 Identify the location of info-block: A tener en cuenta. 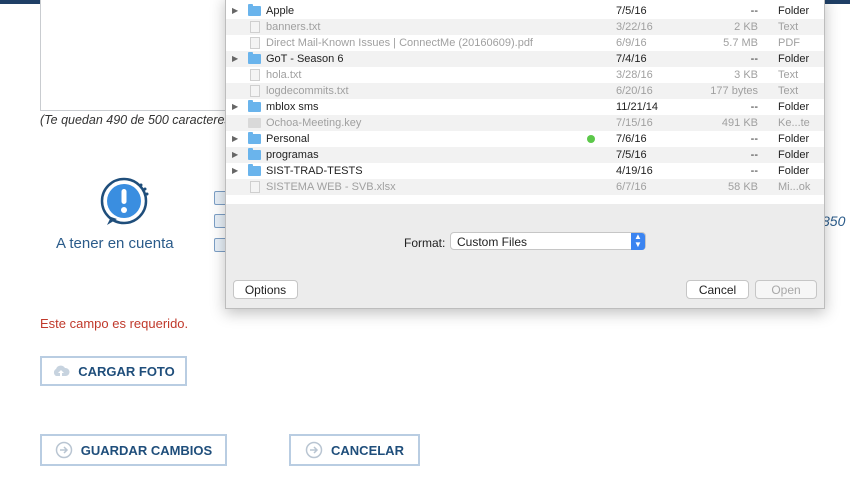
(126, 213).